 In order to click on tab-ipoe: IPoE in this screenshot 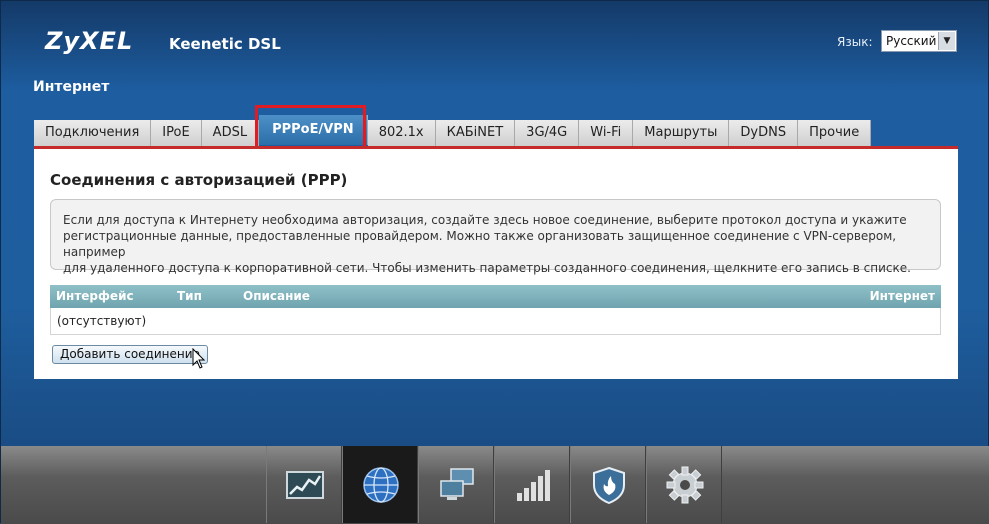, I will do `click(176, 133)`.